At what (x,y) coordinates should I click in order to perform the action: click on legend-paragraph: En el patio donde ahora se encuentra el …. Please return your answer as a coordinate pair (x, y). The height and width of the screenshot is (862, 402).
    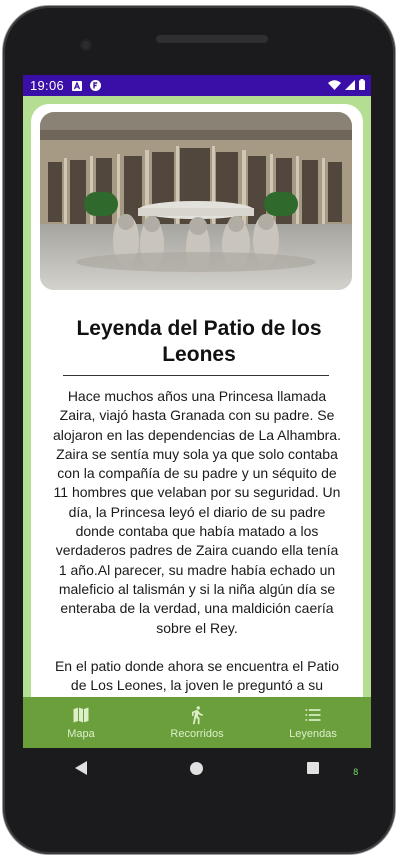
    Looking at the image, I should click on (197, 677).